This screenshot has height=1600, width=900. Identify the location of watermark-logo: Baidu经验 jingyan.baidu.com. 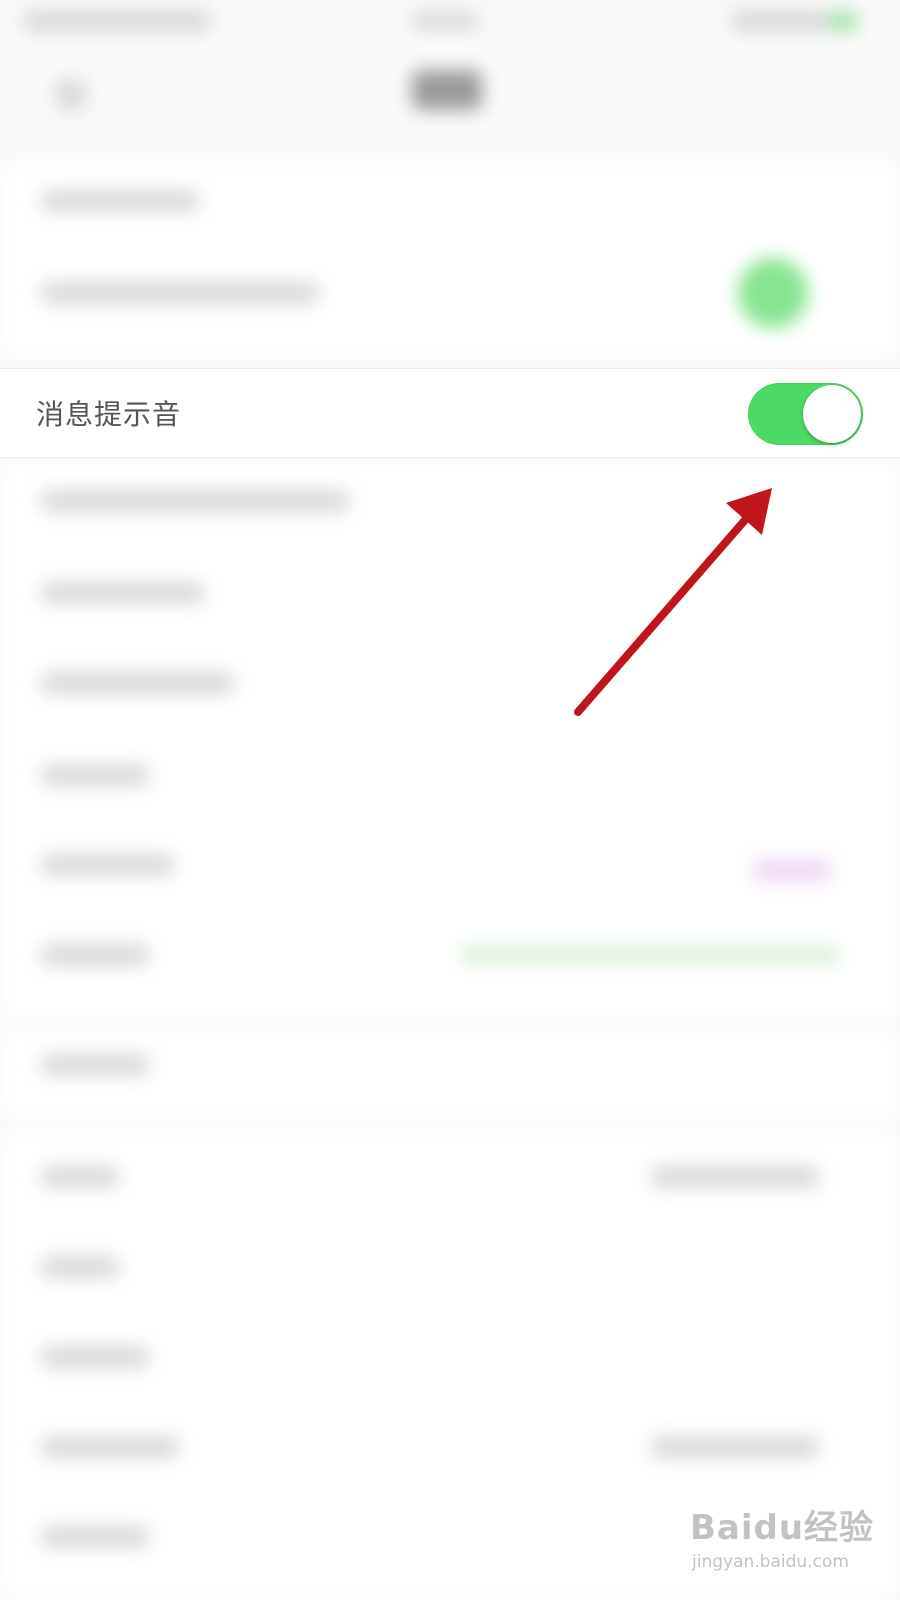
(790, 1545).